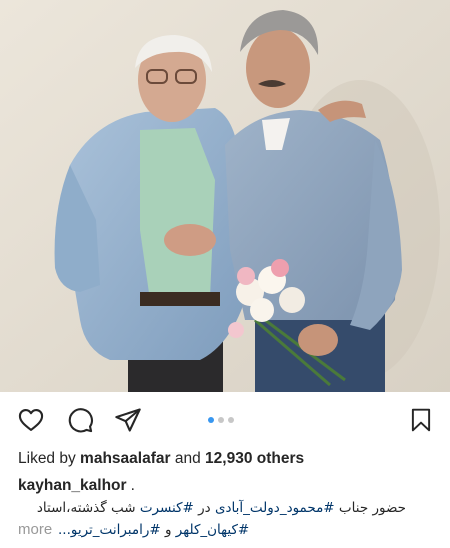 The height and width of the screenshot is (548, 450). I want to click on heart-icon, so click(31, 420).